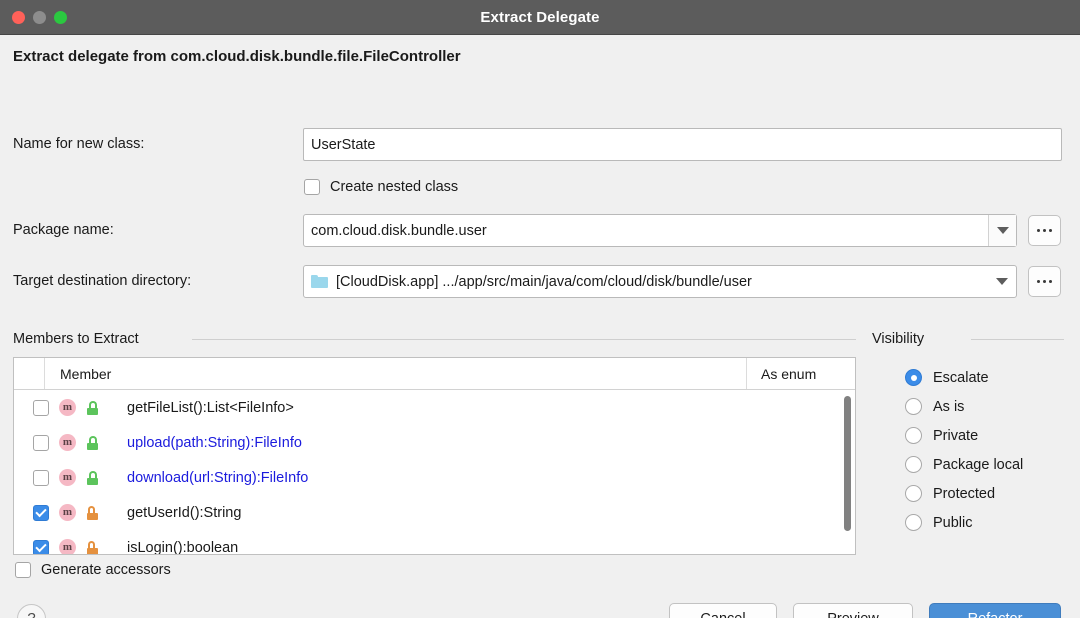  I want to click on table-row: m download(url:String):FileInfo, so click(434, 477).